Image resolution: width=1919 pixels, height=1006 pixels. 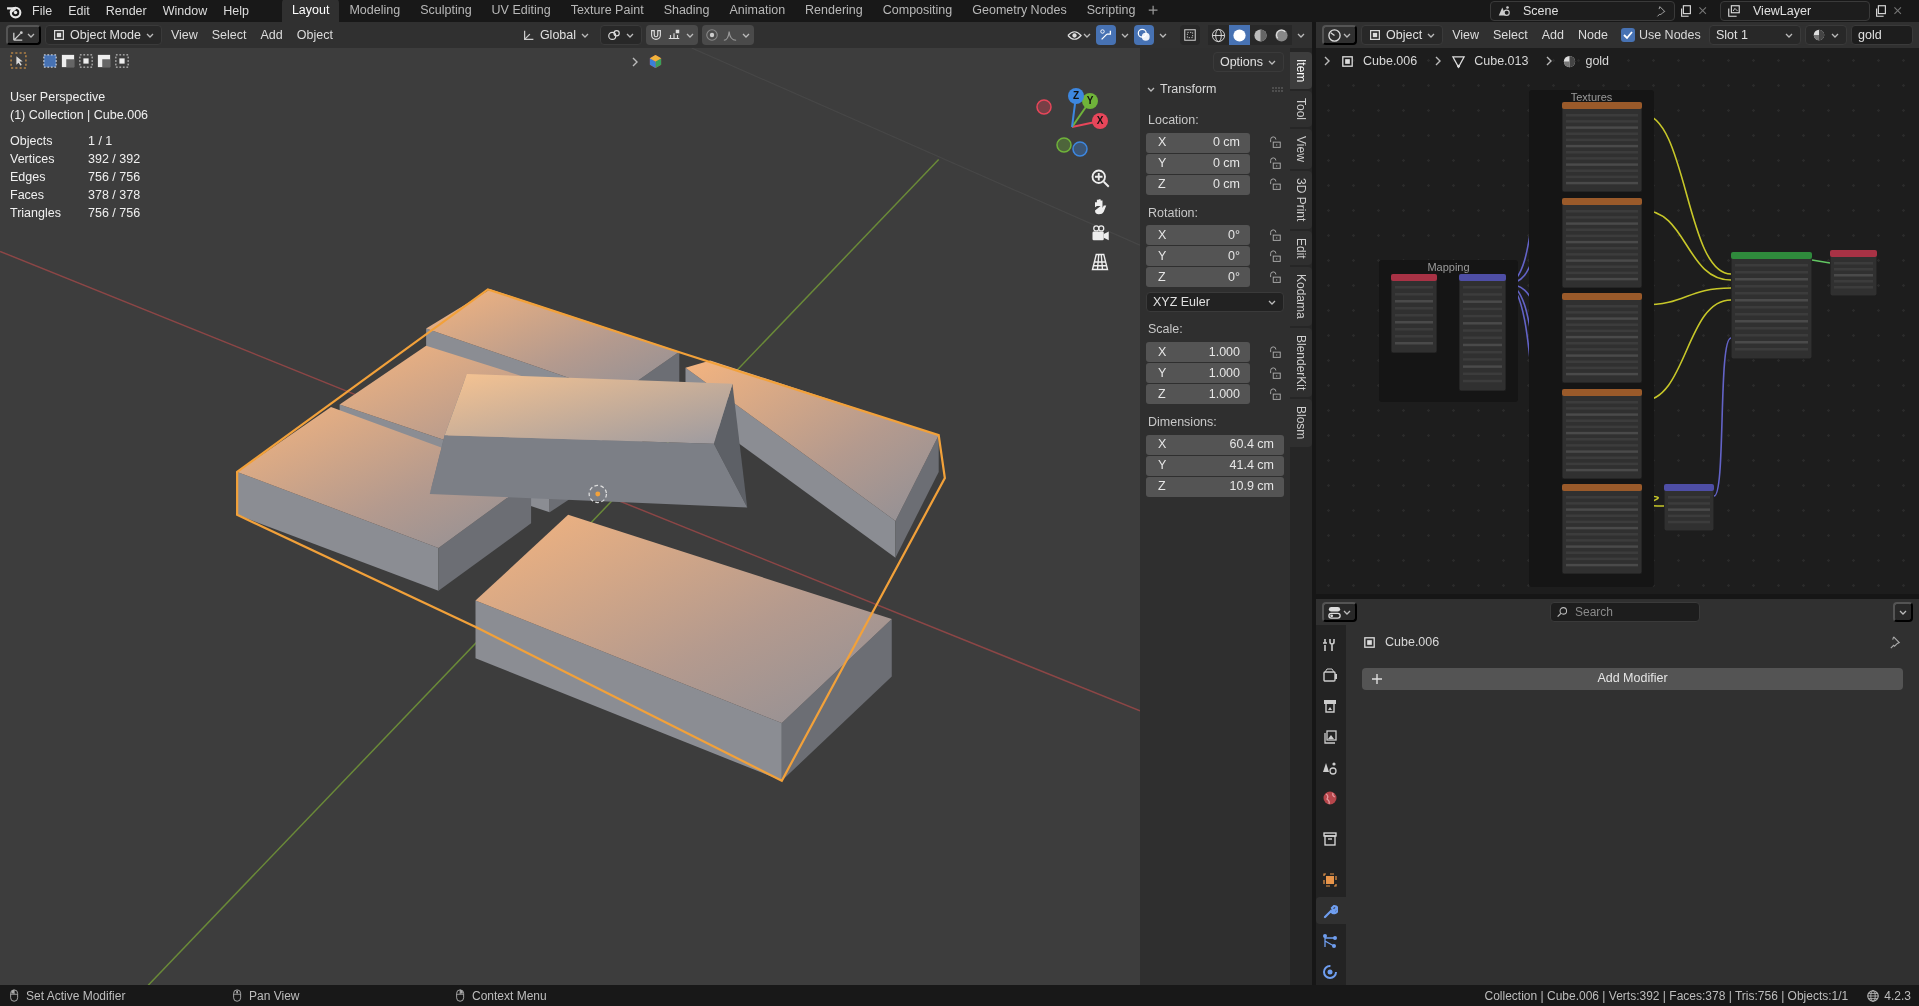 I want to click on addon-icon, so click(x=655, y=61).